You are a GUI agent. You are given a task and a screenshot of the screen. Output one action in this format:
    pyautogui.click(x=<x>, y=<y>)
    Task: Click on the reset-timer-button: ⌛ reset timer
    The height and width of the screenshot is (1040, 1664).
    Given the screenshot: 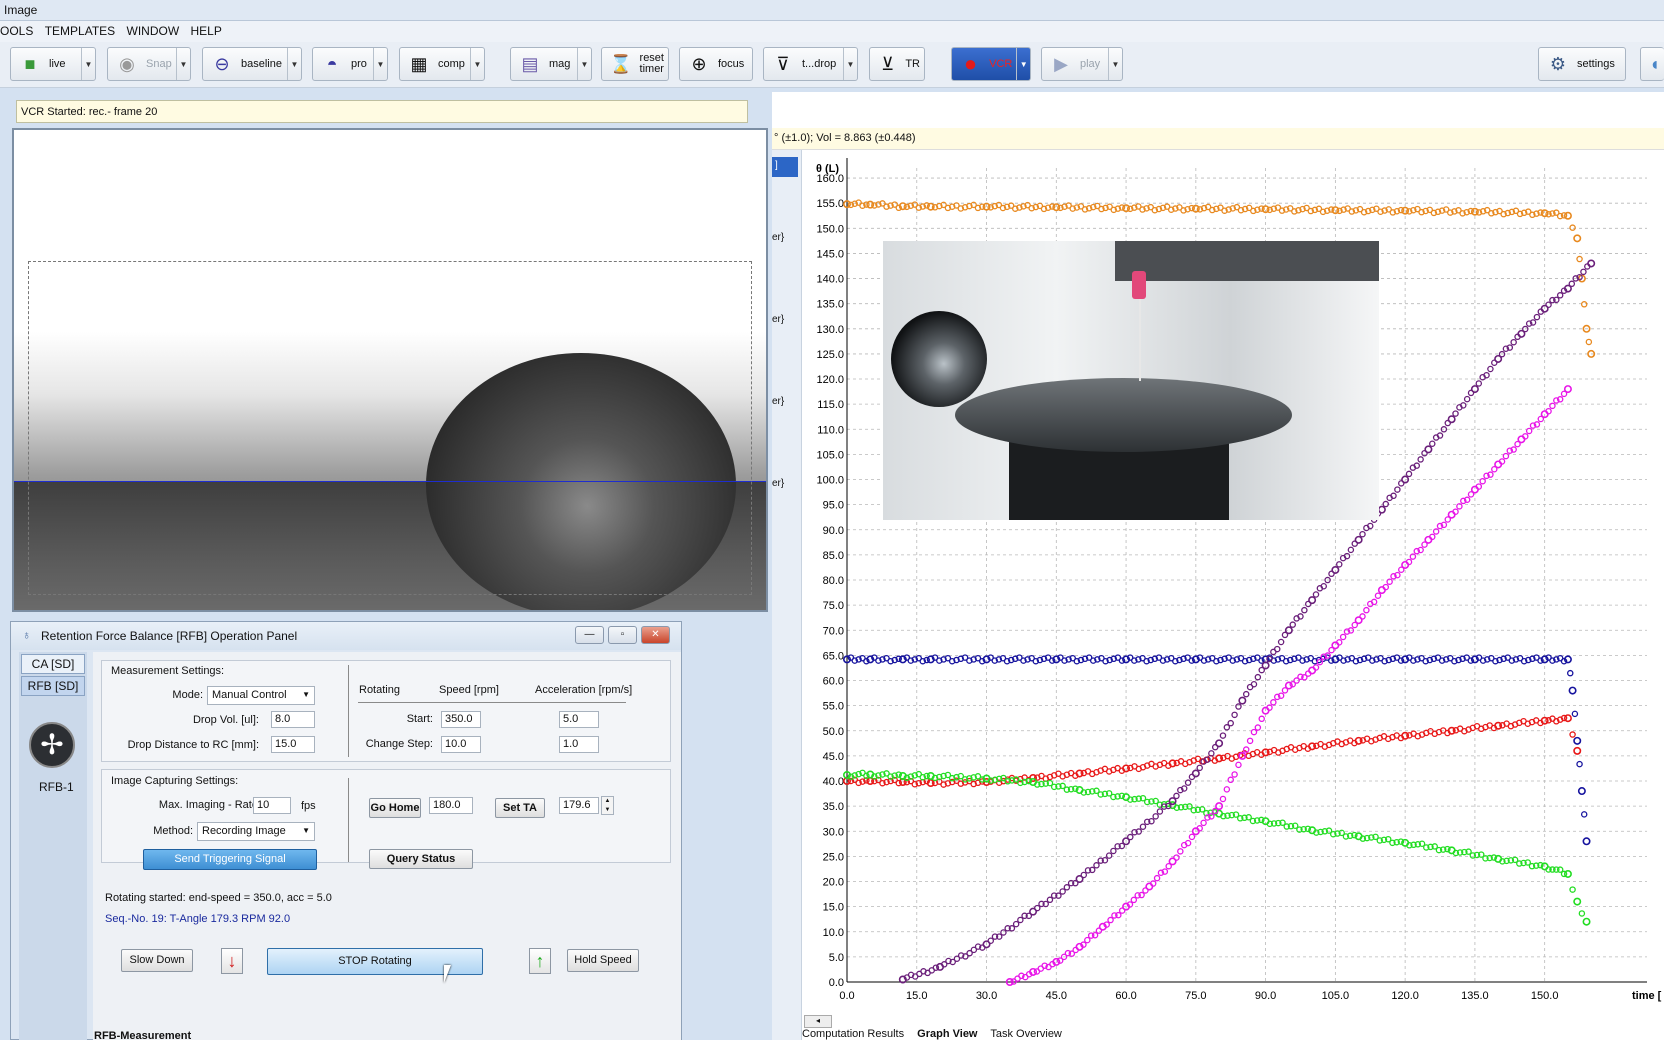 What is the action you would take?
    pyautogui.click(x=635, y=64)
    